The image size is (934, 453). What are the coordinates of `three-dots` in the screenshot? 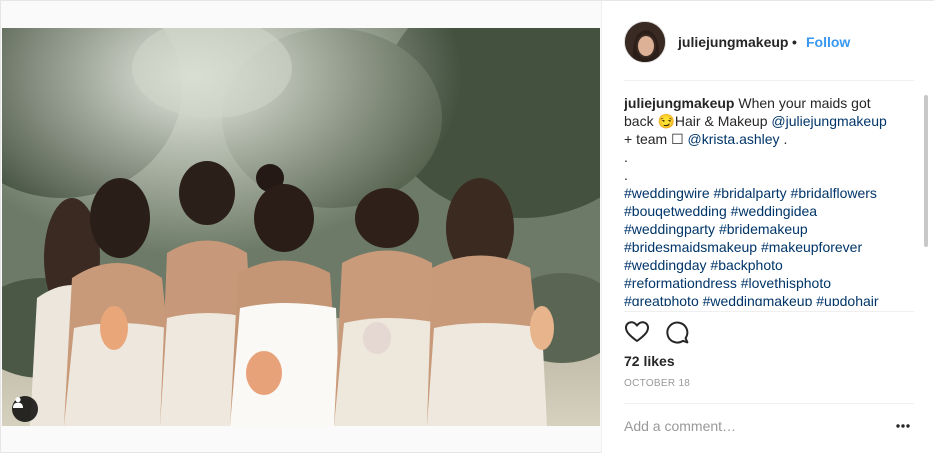 It's located at (903, 426).